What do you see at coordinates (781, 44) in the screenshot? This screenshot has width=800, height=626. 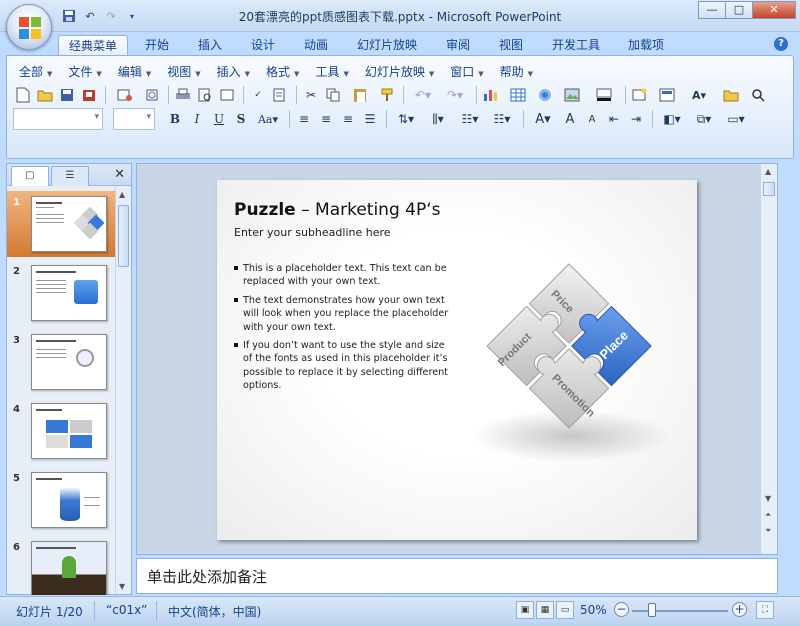 I see `help-icon: ?` at bounding box center [781, 44].